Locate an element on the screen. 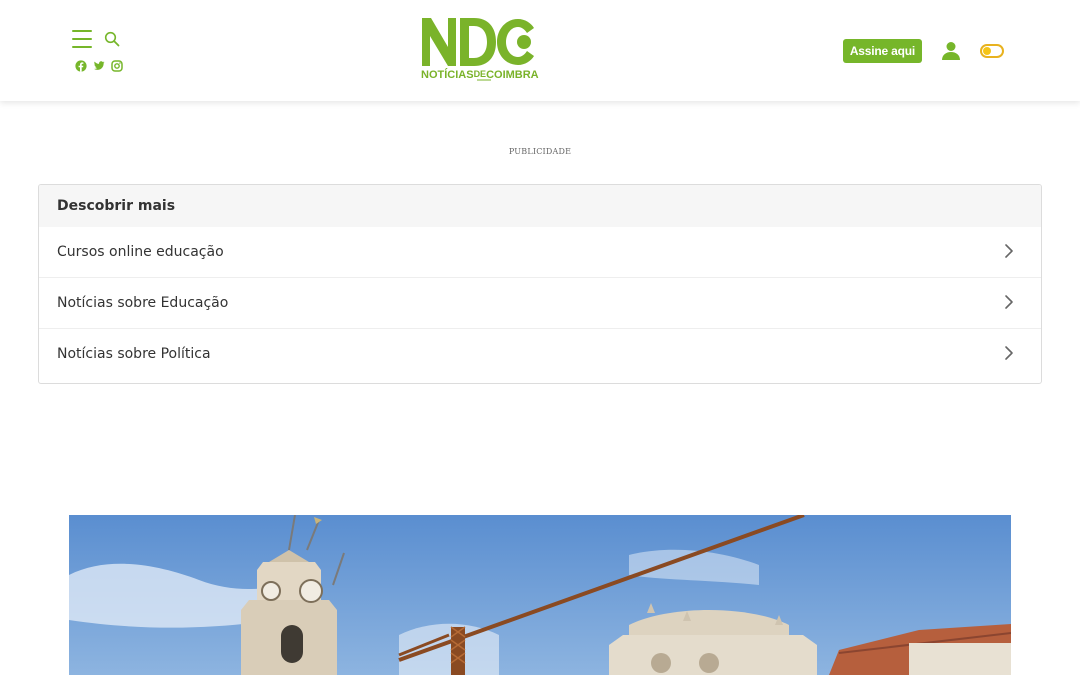 This screenshot has width=1080, height=675. logo-tagline: NOTÍCIASDECOIMBRA is located at coordinates (480, 74).